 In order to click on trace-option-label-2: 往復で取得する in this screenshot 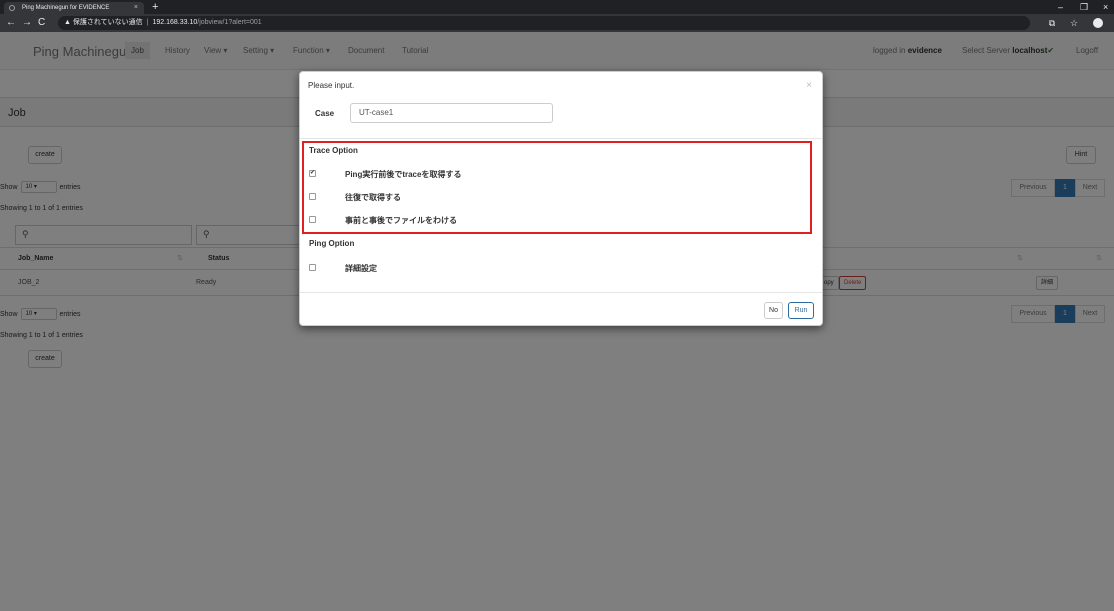, I will do `click(373, 197)`.